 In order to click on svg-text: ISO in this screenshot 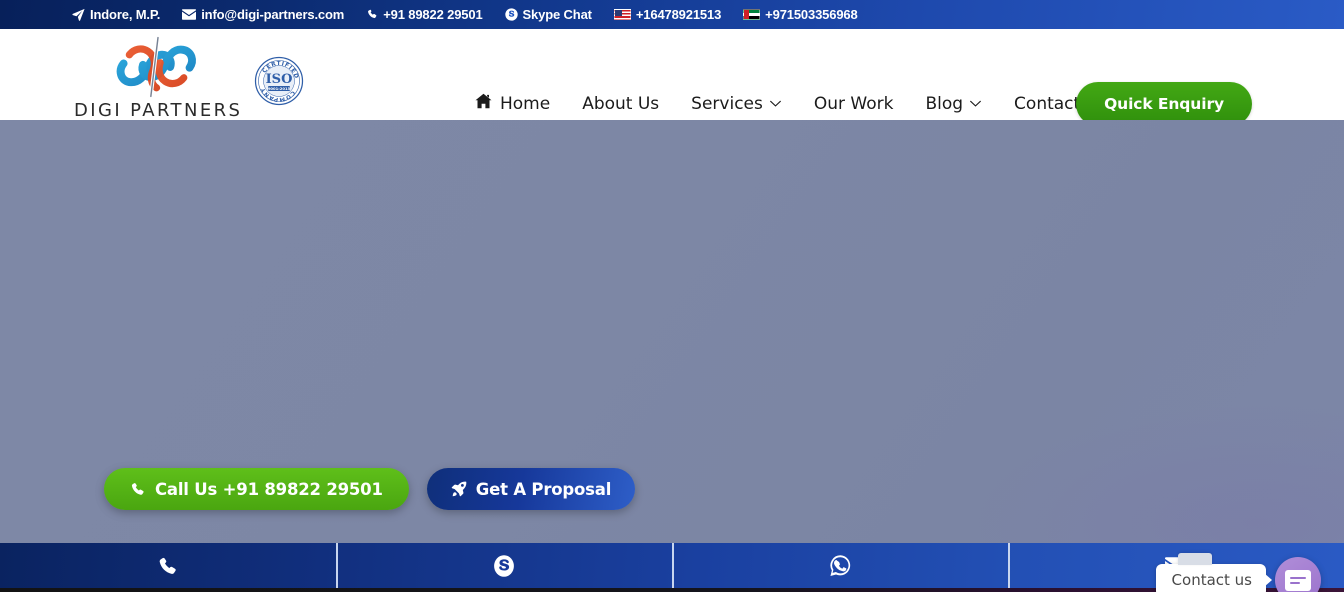, I will do `click(279, 79)`.